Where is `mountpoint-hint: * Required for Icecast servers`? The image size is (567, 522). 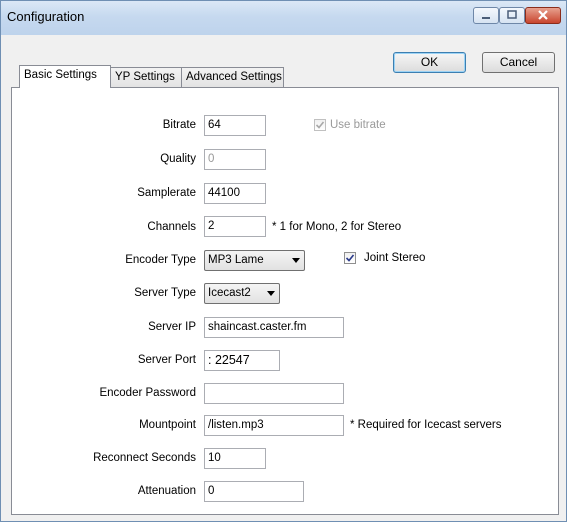
mountpoint-hint: * Required for Icecast servers is located at coordinates (426, 425).